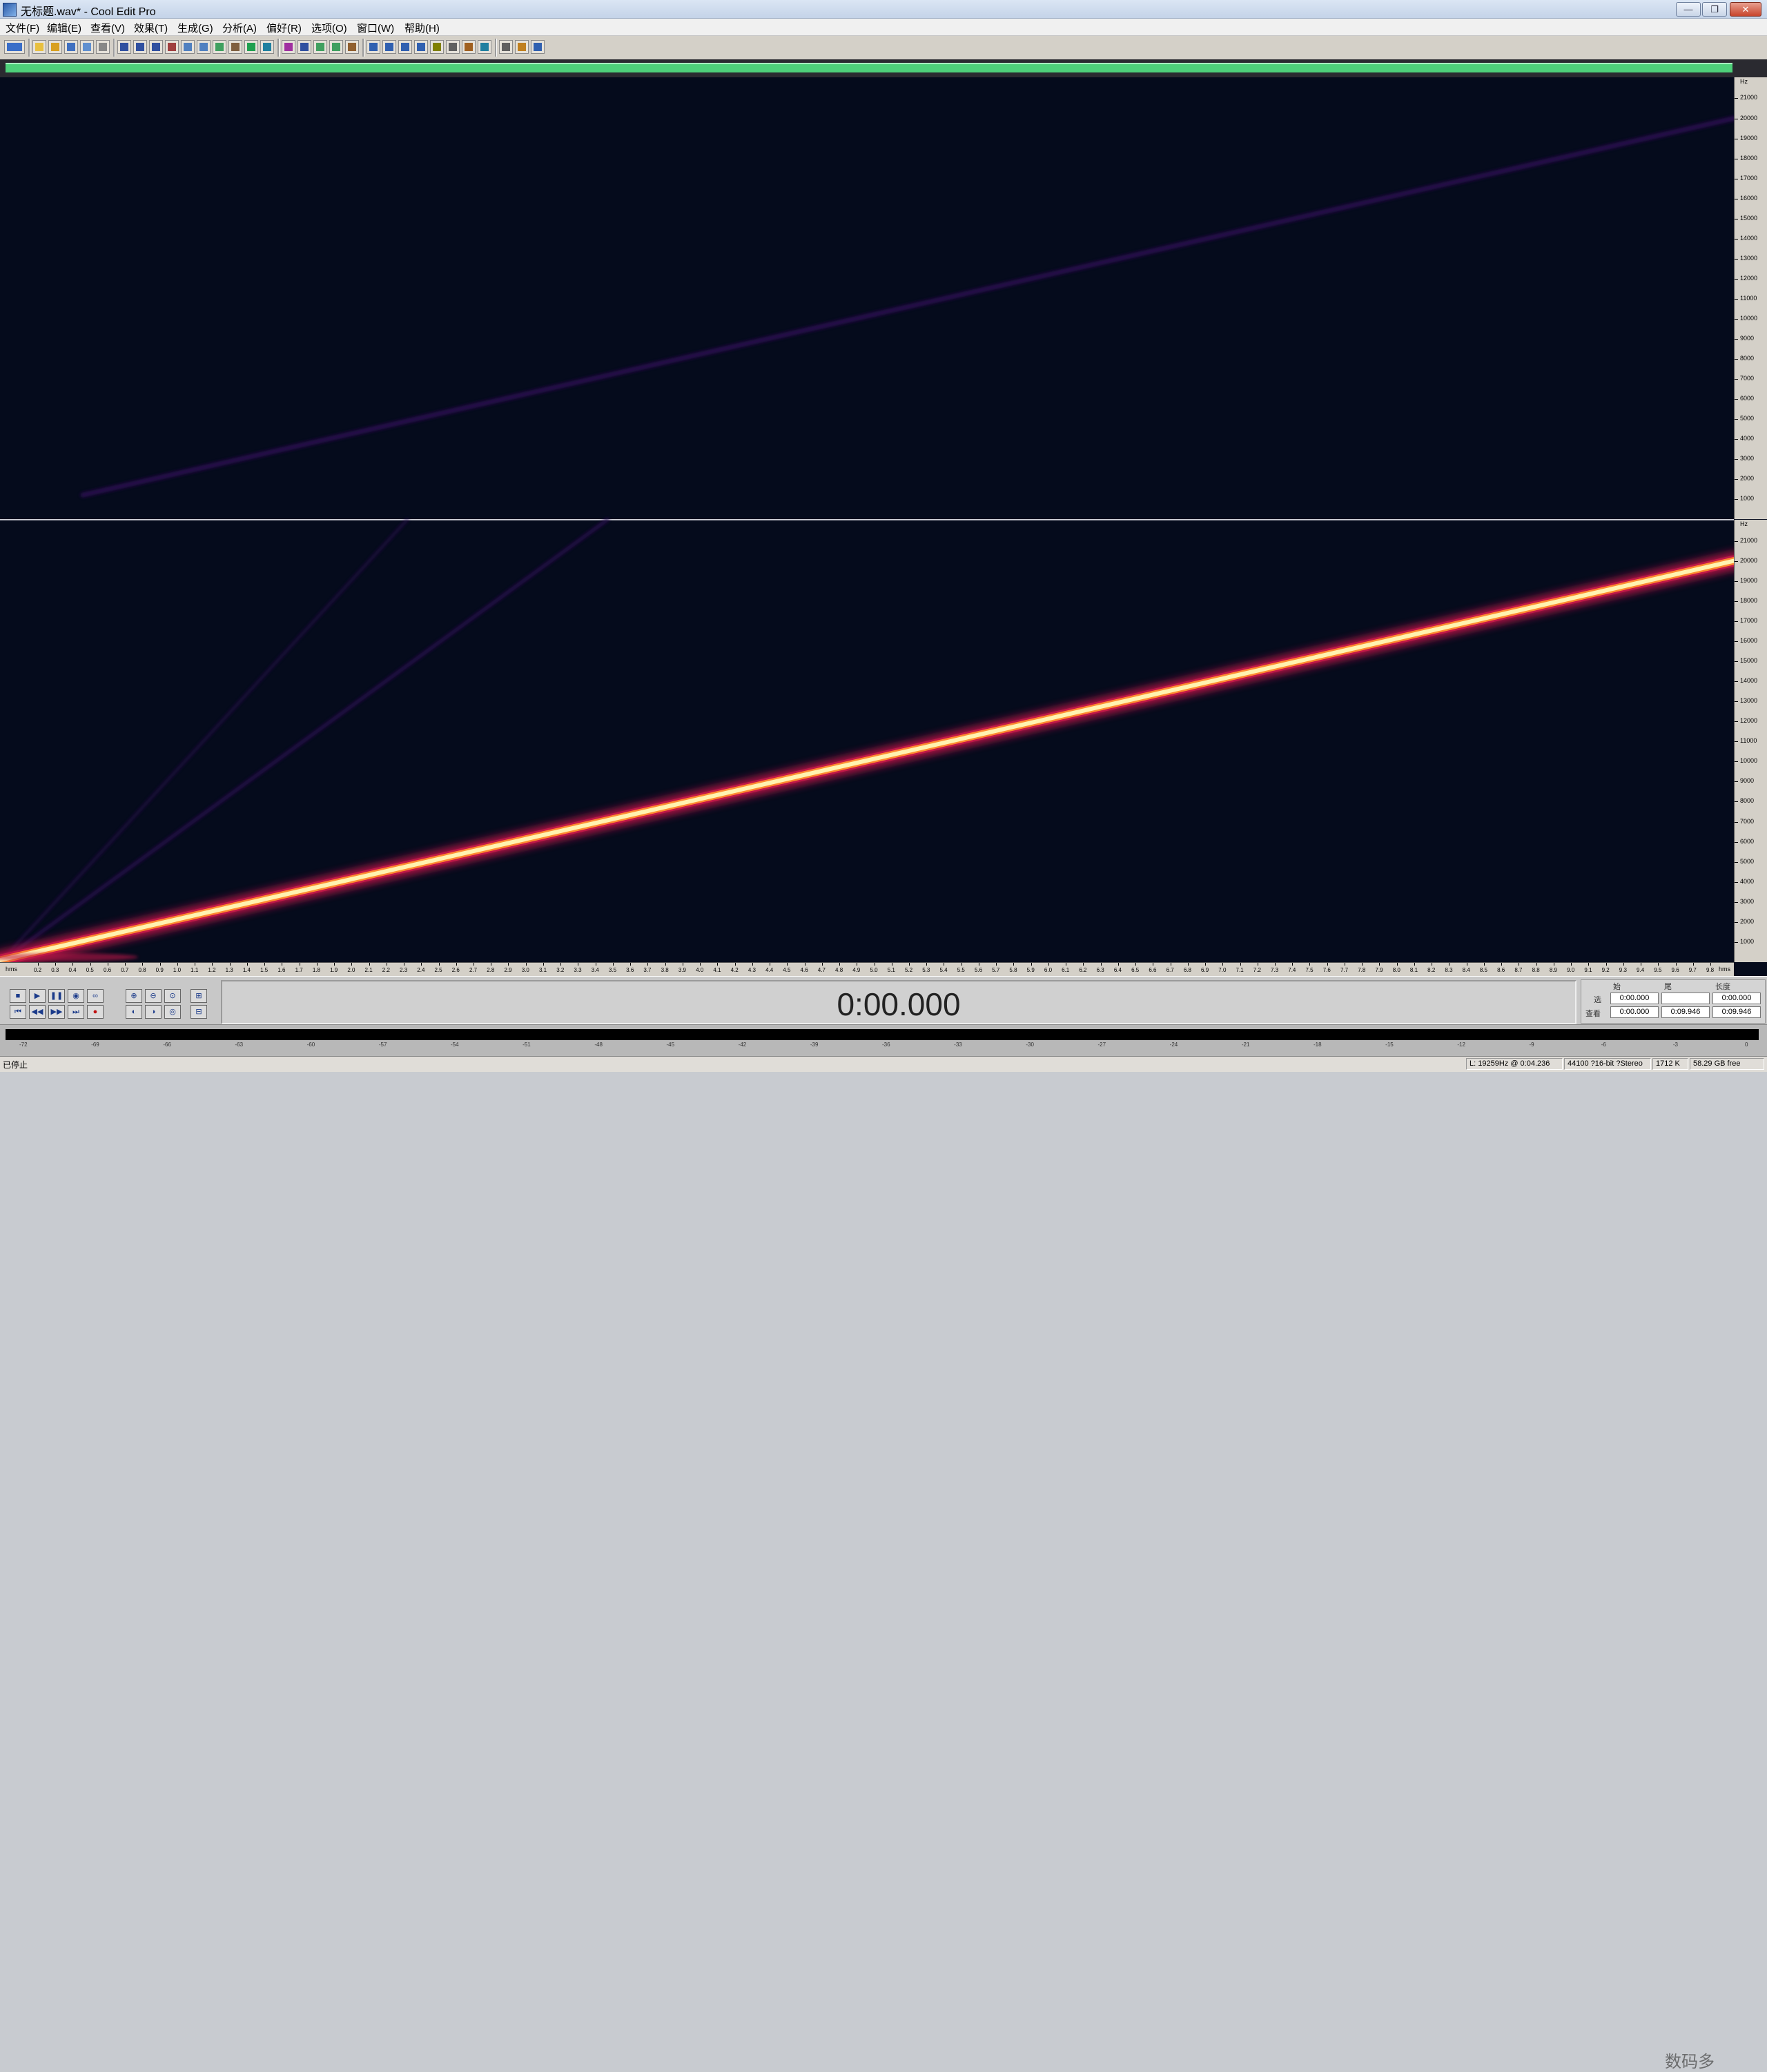 This screenshot has height=2072, width=1767. Describe the element at coordinates (103, 47) in the screenshot. I see `close-file-icon` at that location.